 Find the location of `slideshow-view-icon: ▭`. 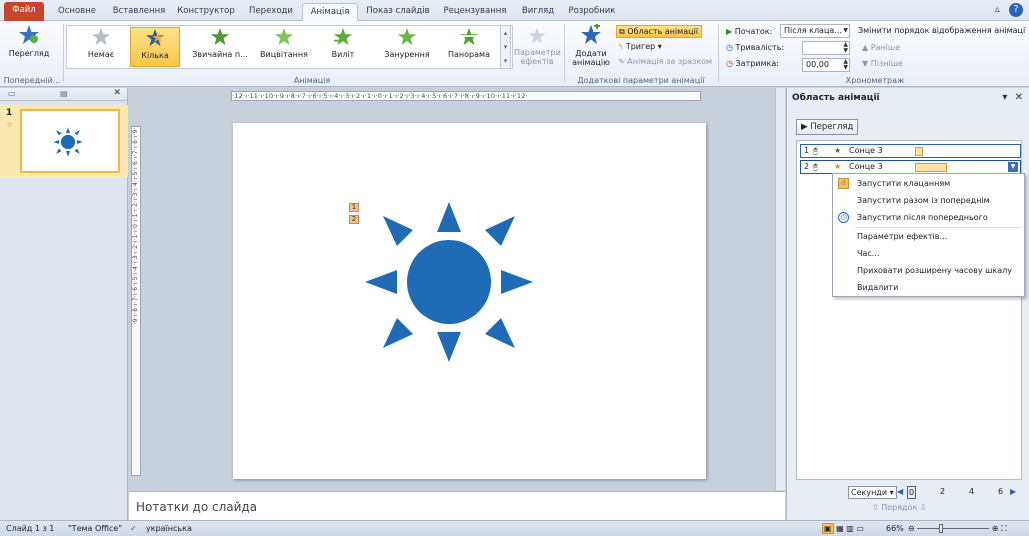

slideshow-view-icon: ▭ is located at coordinates (860, 528).